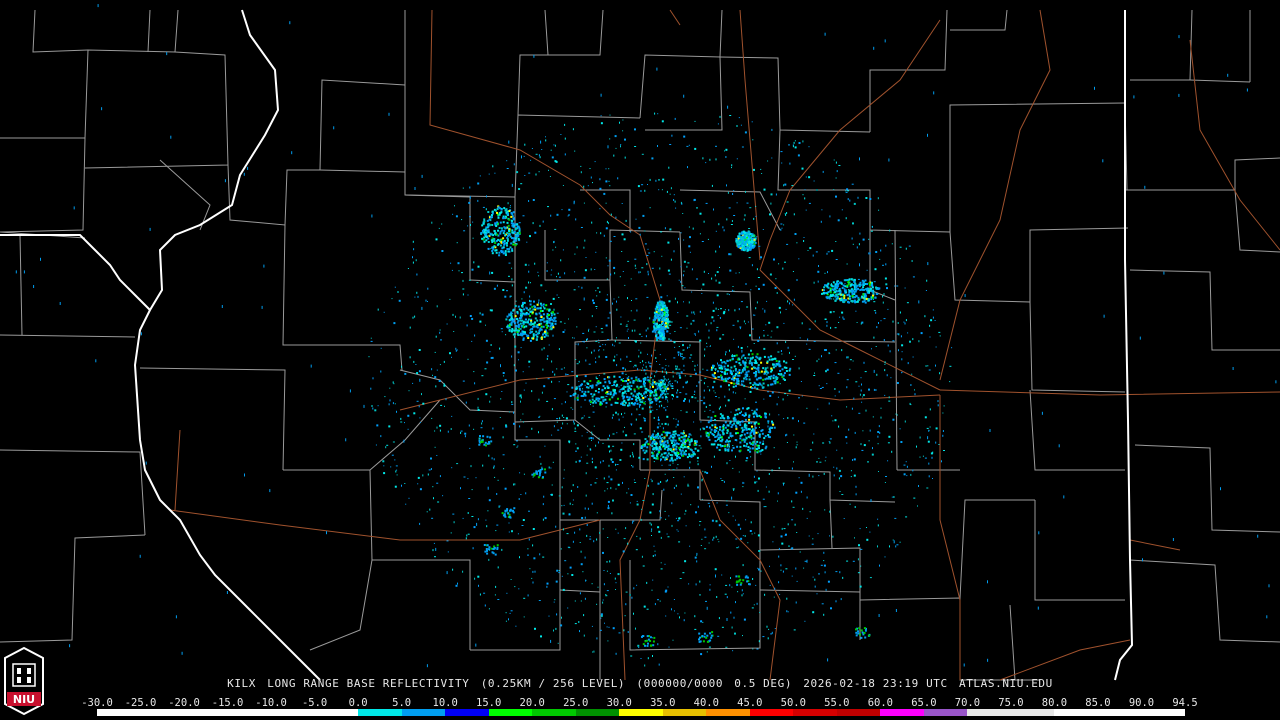 The image size is (1280, 720). Describe the element at coordinates (402, 703) in the screenshot. I see `scale-label: 5.0` at that location.